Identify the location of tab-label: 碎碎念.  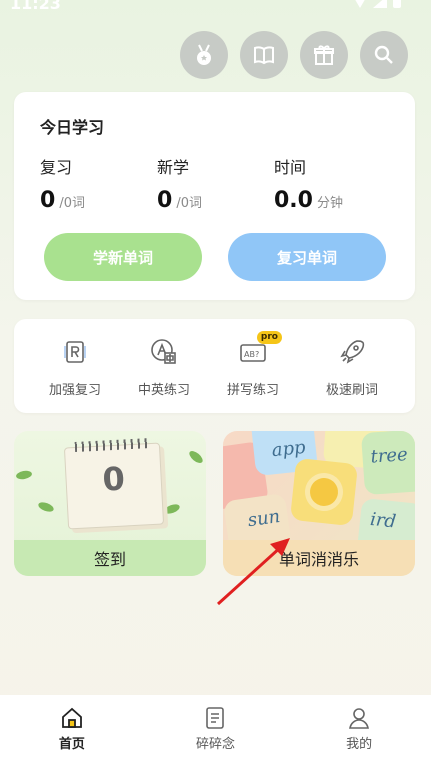
(215, 744).